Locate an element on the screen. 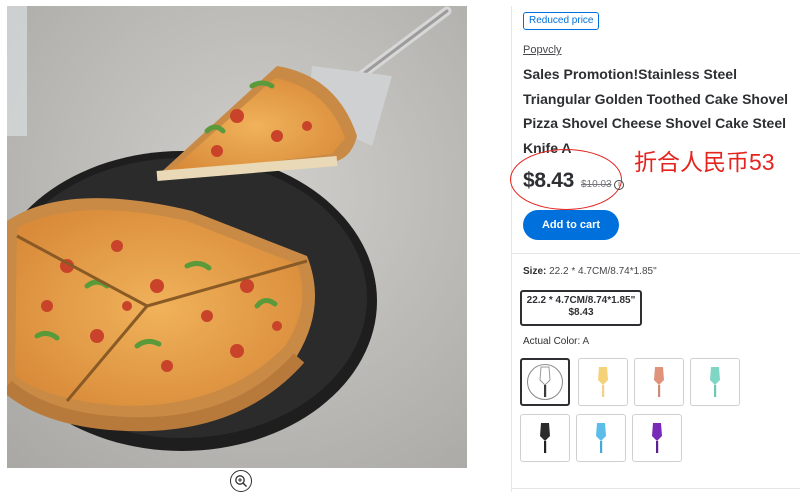 This screenshot has height=492, width=800. size-value: 22.2 * 4.7CM/8.74*1.85" is located at coordinates (603, 271).